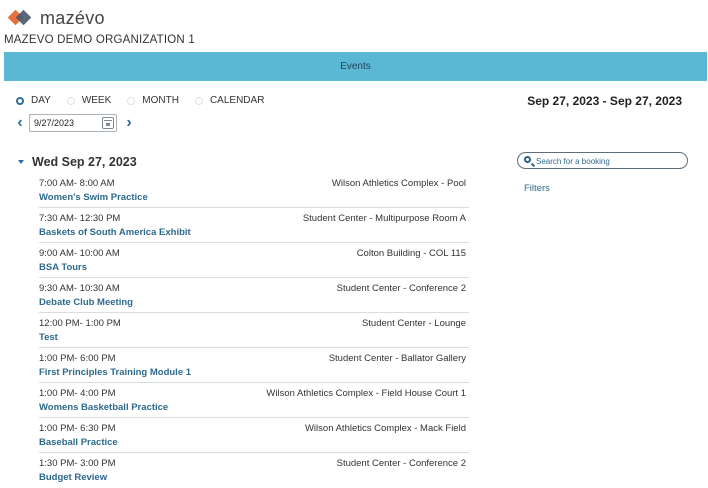 Image resolution: width=708 pixels, height=488 pixels. I want to click on event-location: Student Center - Ballator Gallery, so click(397, 358).